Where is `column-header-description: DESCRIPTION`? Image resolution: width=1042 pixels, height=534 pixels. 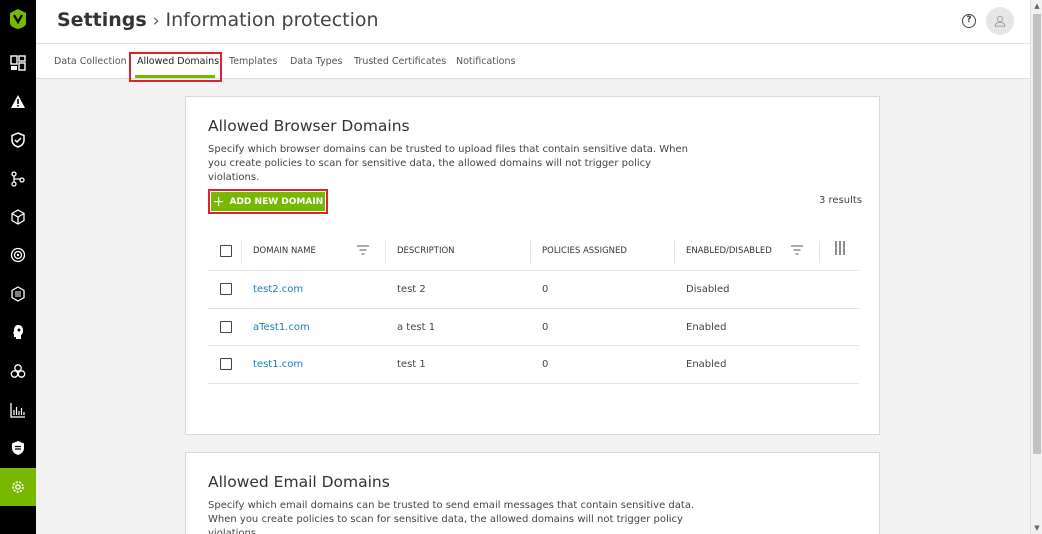 column-header-description: DESCRIPTION is located at coordinates (426, 251).